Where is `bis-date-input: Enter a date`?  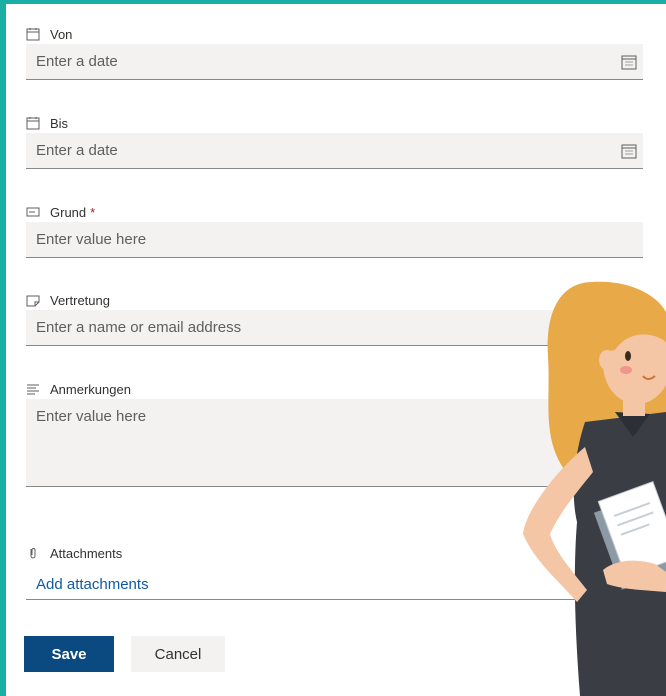
bis-date-input: Enter a date is located at coordinates (334, 151).